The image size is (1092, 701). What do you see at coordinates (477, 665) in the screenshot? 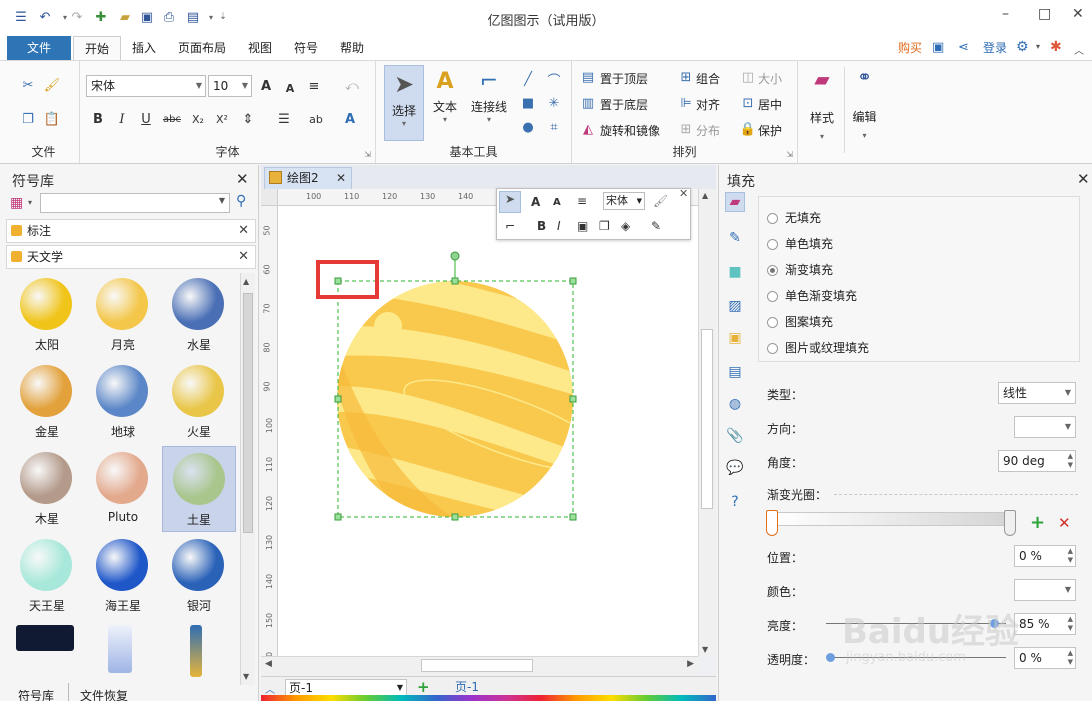
I see `canvas-hscroll-thumb` at bounding box center [477, 665].